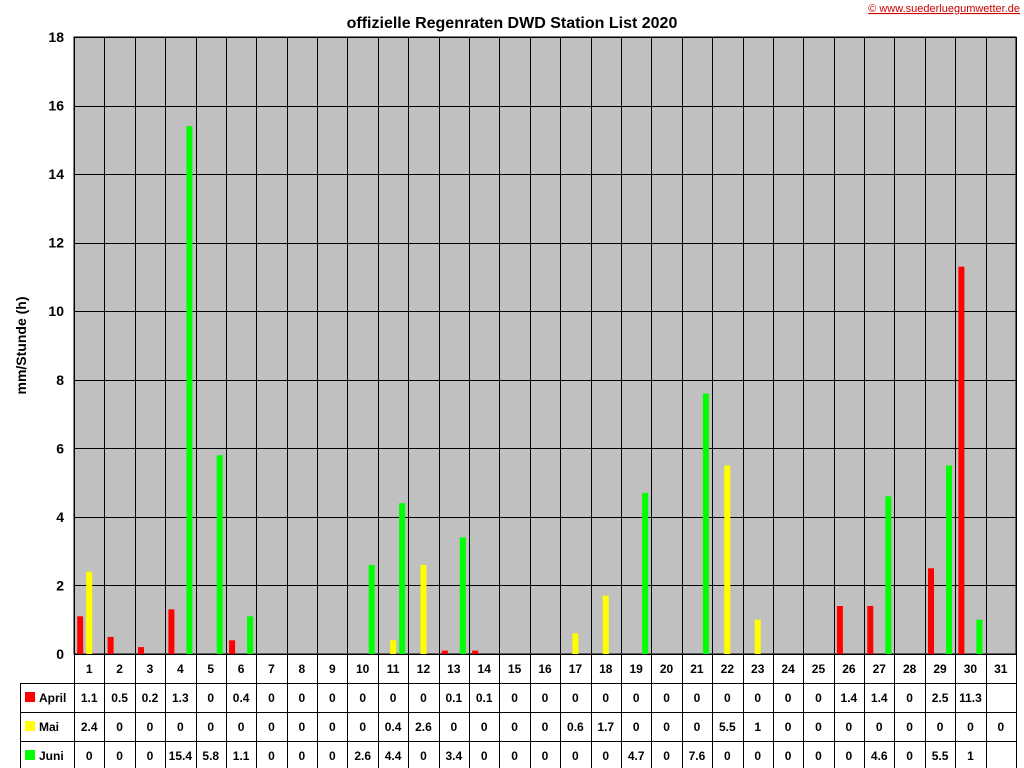  What do you see at coordinates (819, 669) in the screenshot?
I see `x-tick-label: 25` at bounding box center [819, 669].